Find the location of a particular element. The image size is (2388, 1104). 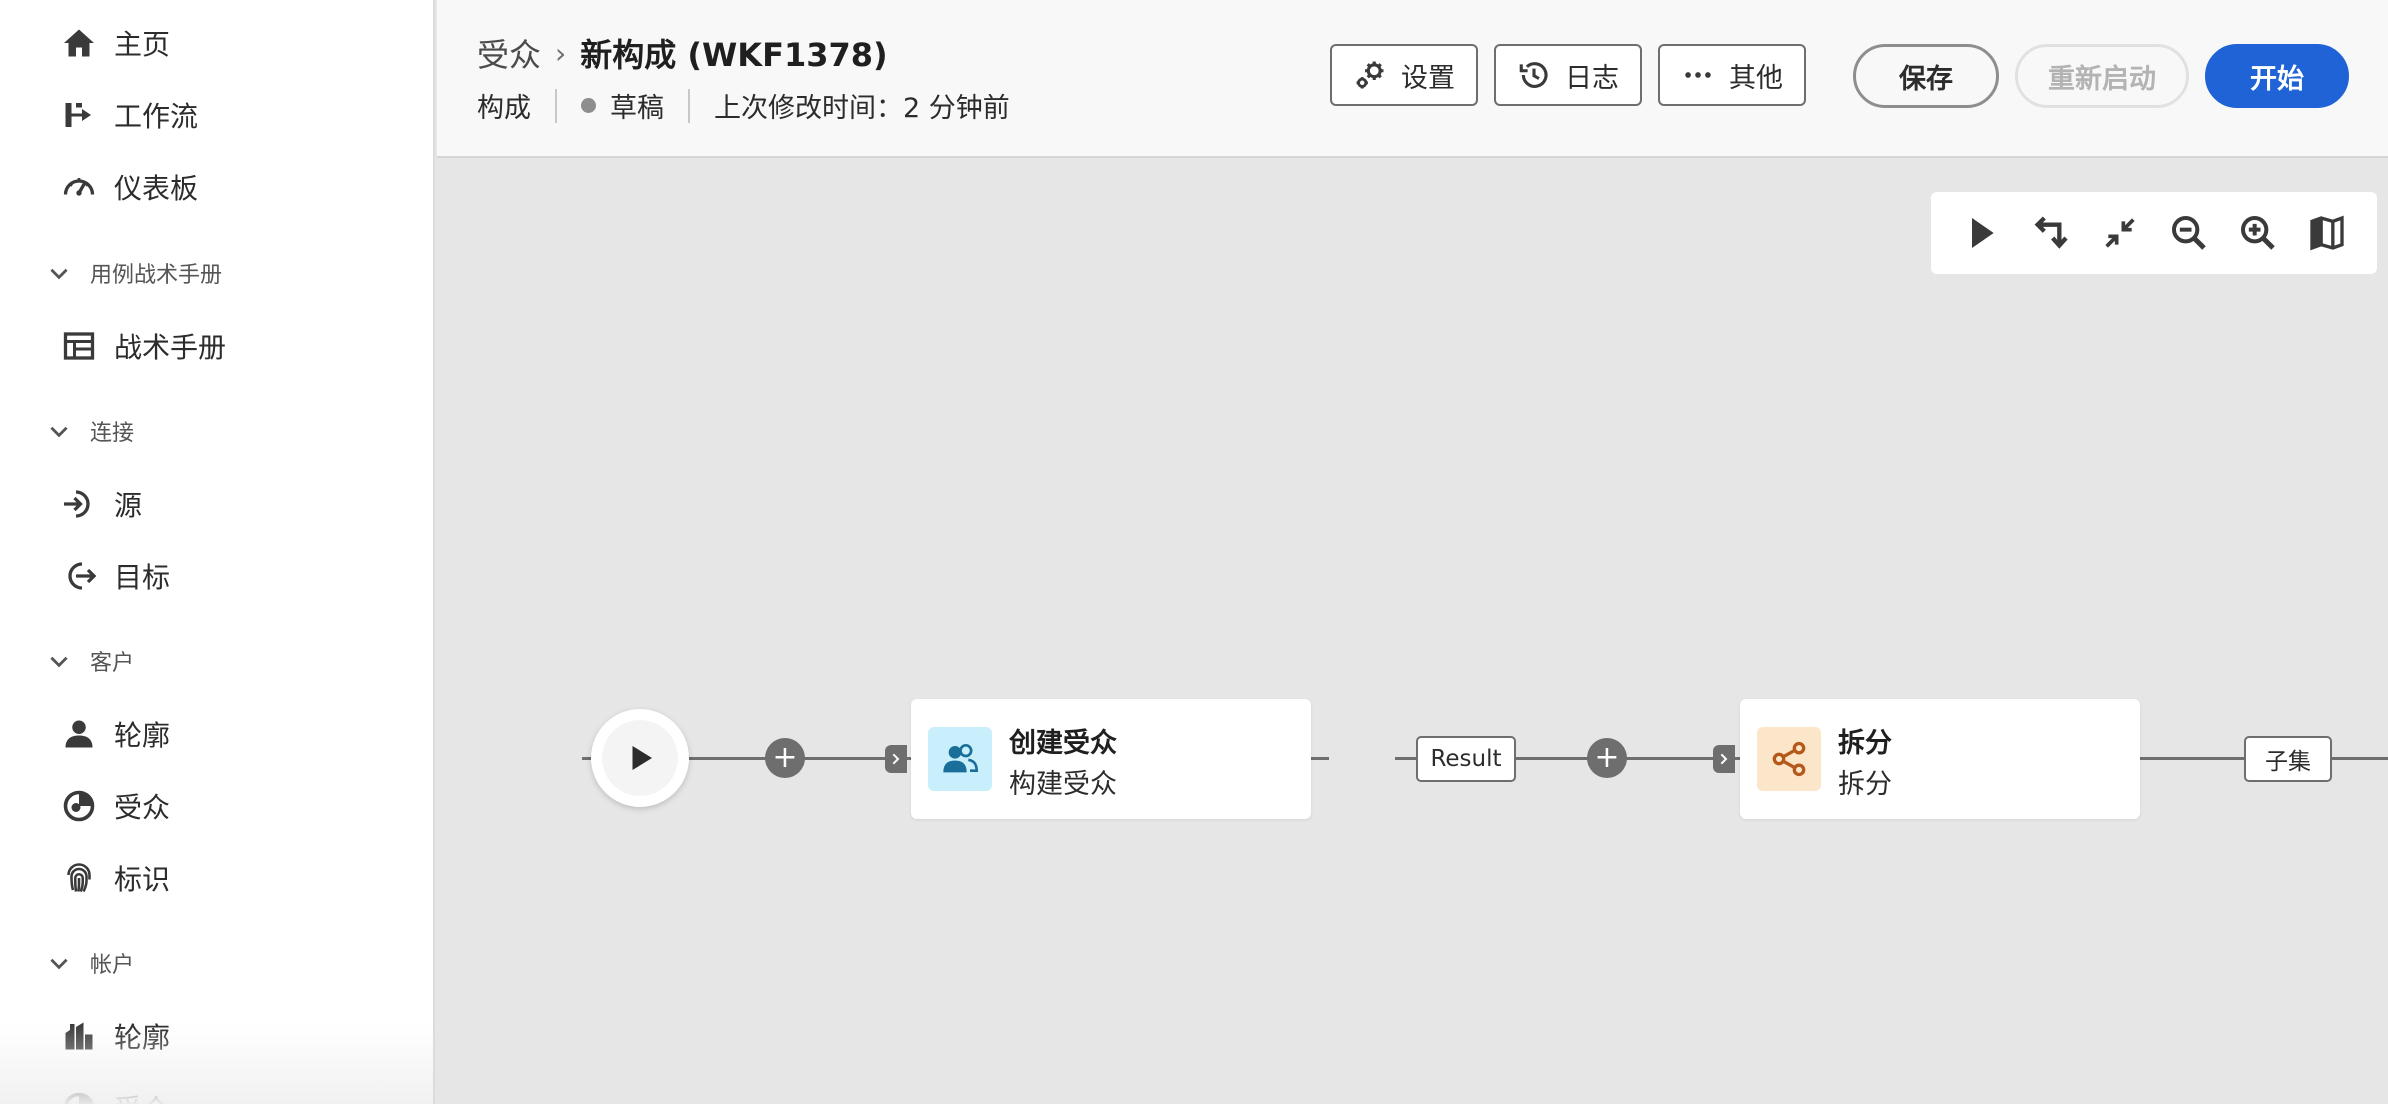

fingerprint-icon is located at coordinates (79, 878).